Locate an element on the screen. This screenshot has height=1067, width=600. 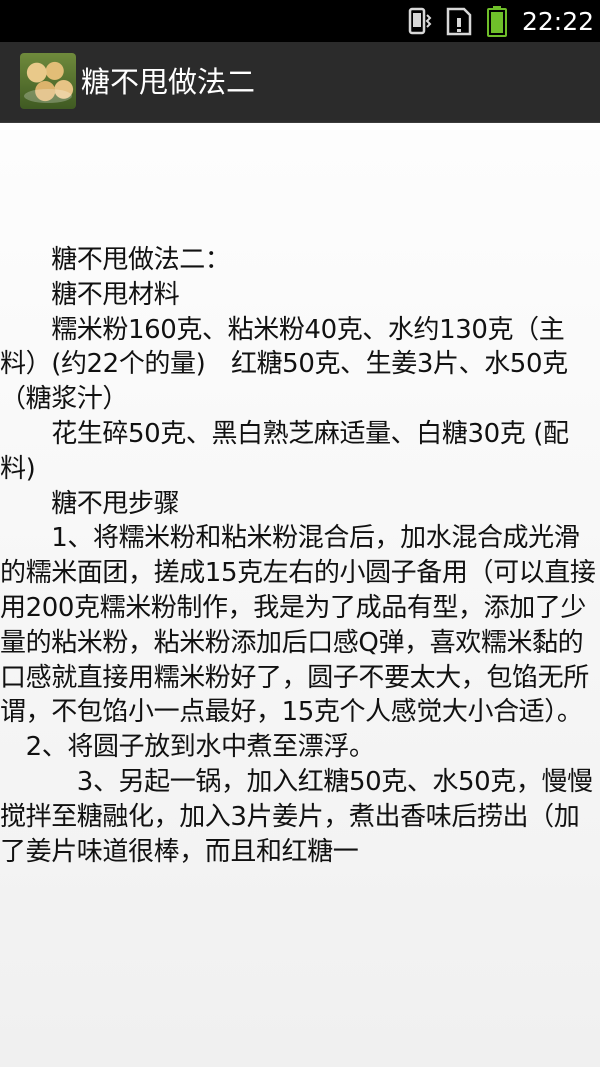
sim-card-icon is located at coordinates (459, 21).